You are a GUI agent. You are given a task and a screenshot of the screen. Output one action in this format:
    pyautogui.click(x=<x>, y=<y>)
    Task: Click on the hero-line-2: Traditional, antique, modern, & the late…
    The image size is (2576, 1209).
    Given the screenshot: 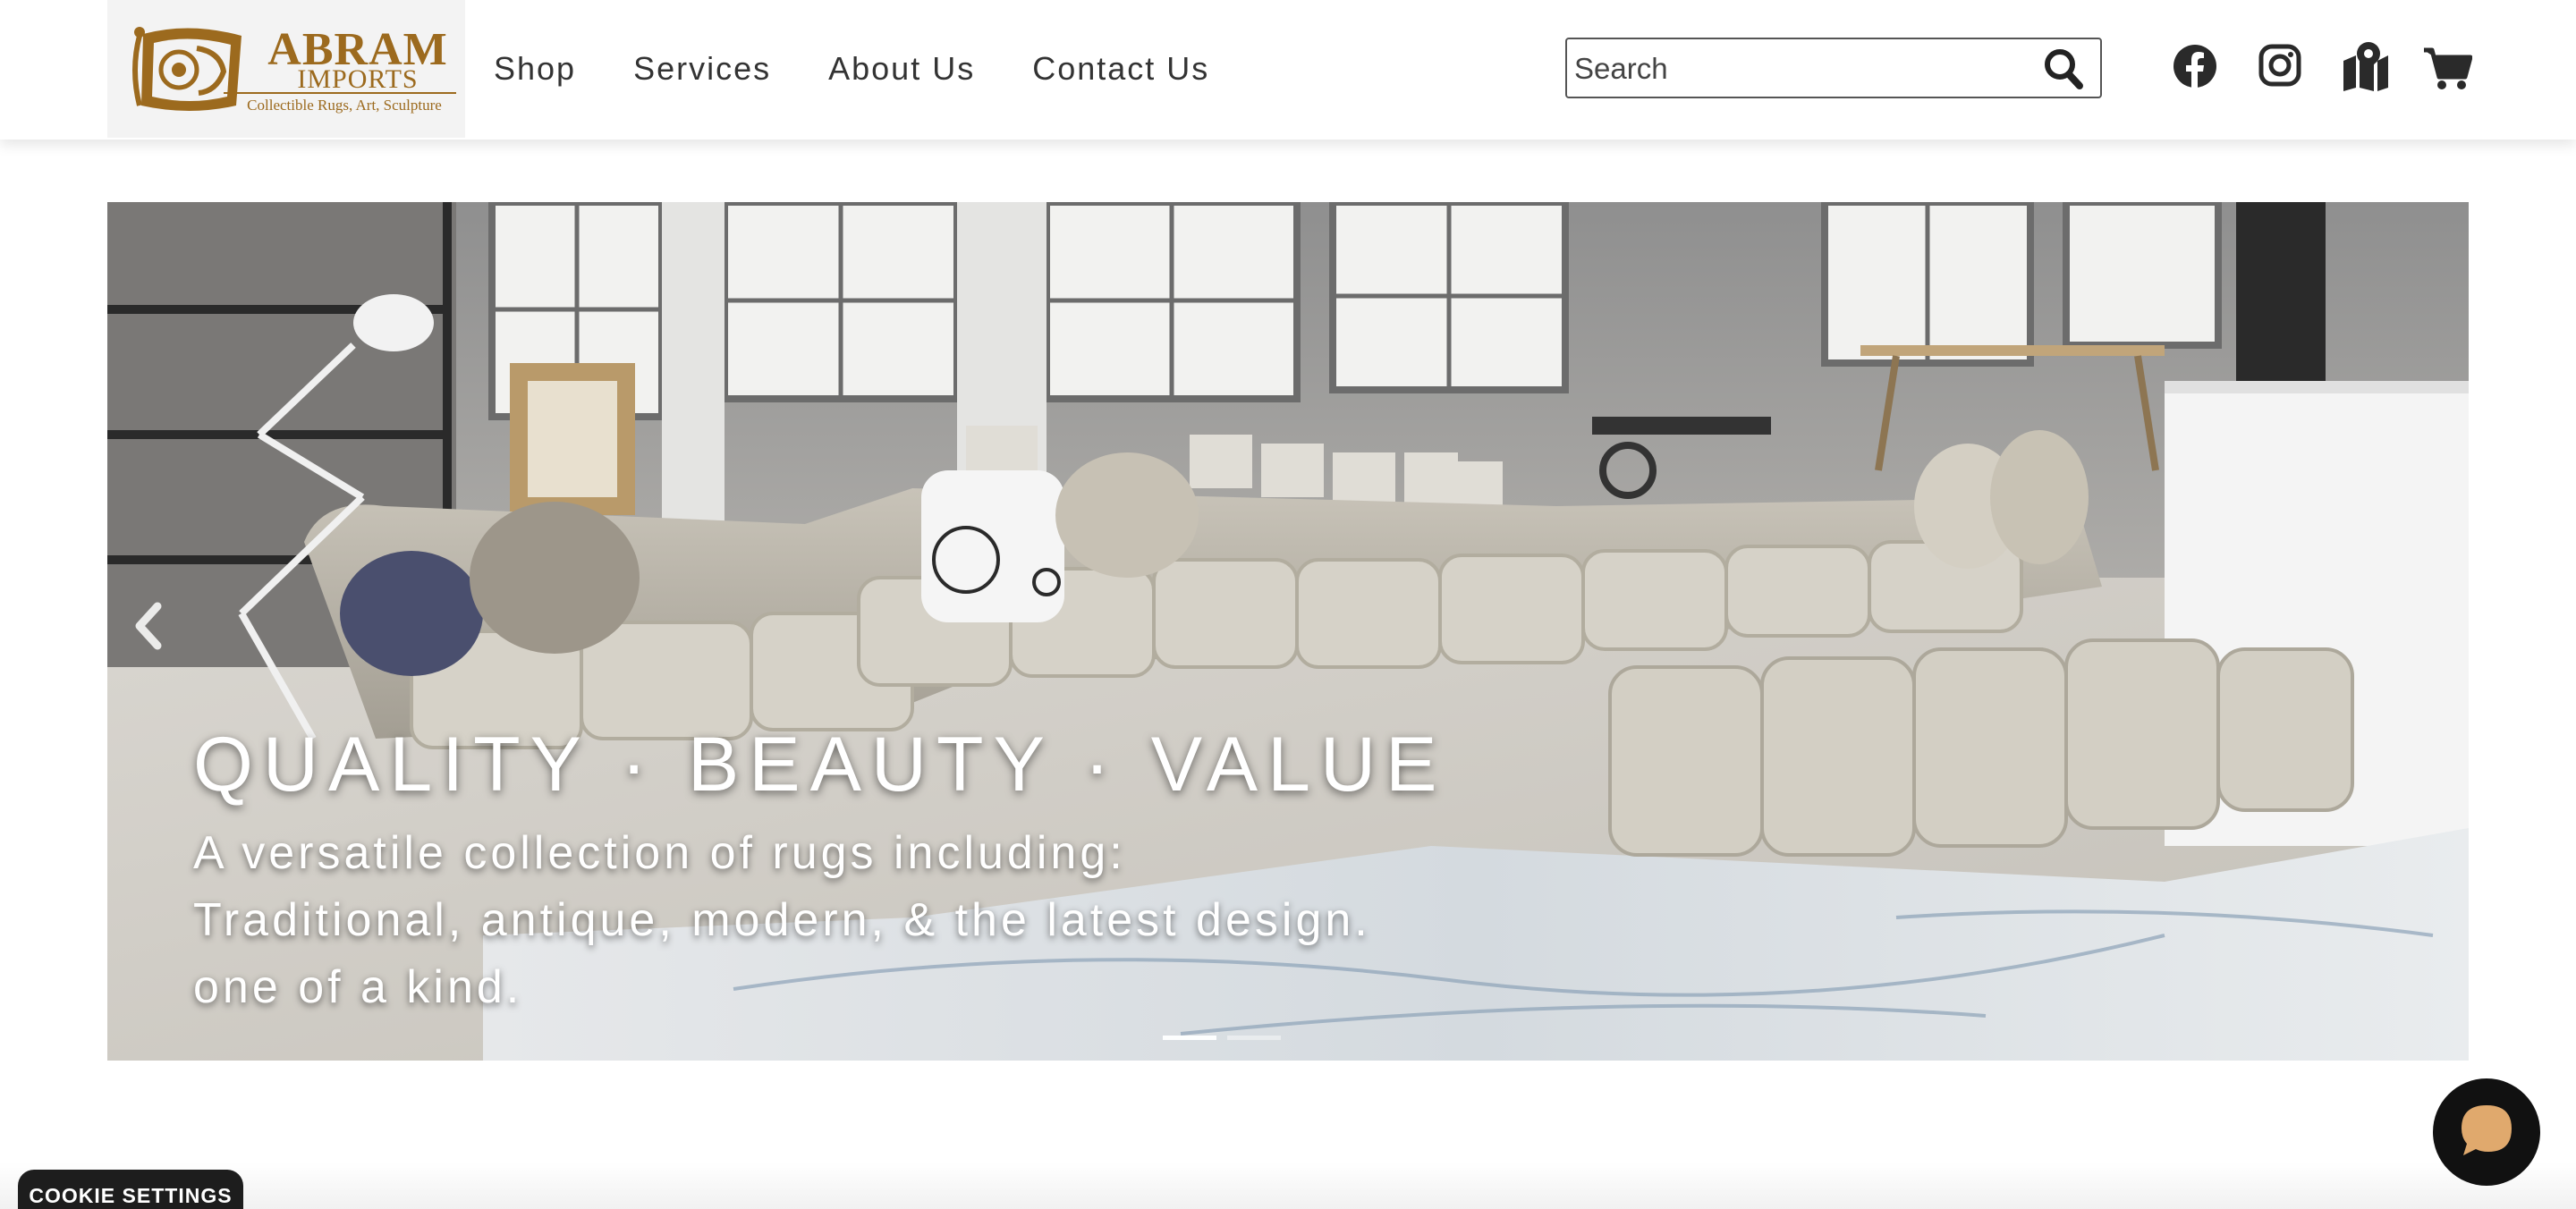 What is the action you would take?
    pyautogui.click(x=782, y=920)
    